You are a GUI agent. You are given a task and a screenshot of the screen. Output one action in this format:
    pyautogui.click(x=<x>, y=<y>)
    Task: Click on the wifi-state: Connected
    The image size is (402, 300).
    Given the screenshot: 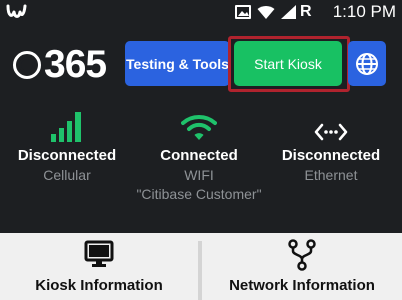 What is the action you would take?
    pyautogui.click(x=199, y=155)
    